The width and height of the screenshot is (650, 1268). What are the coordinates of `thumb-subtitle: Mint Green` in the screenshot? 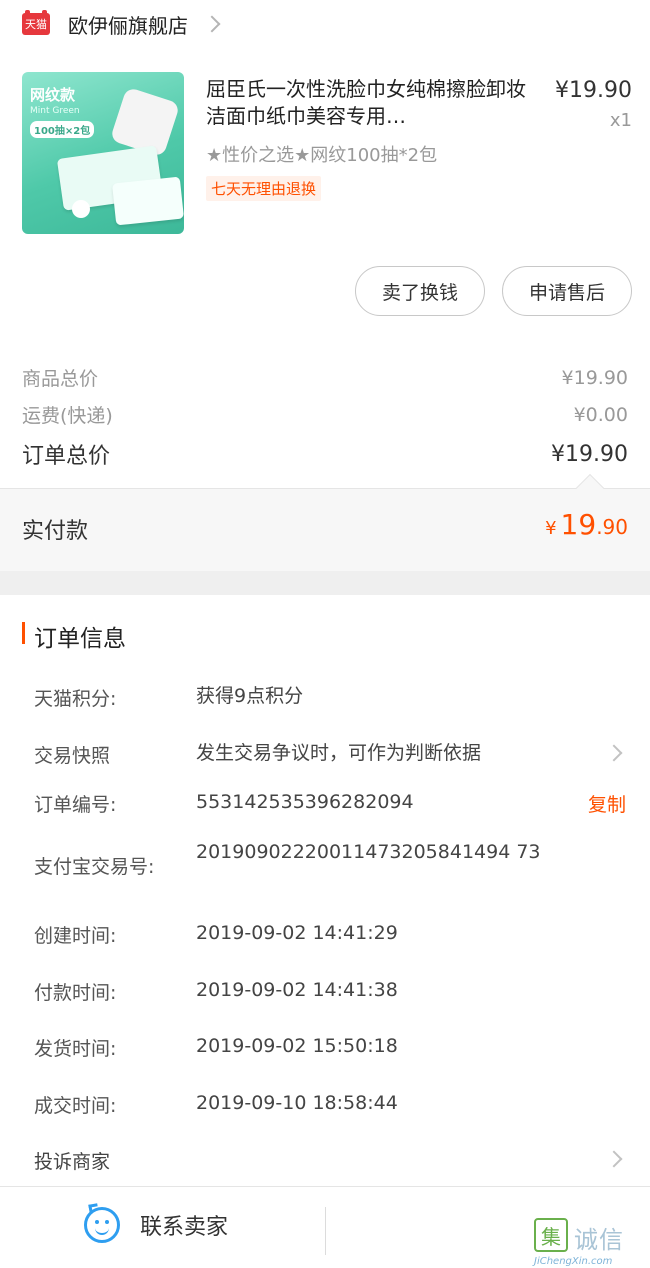 It's located at (55, 111).